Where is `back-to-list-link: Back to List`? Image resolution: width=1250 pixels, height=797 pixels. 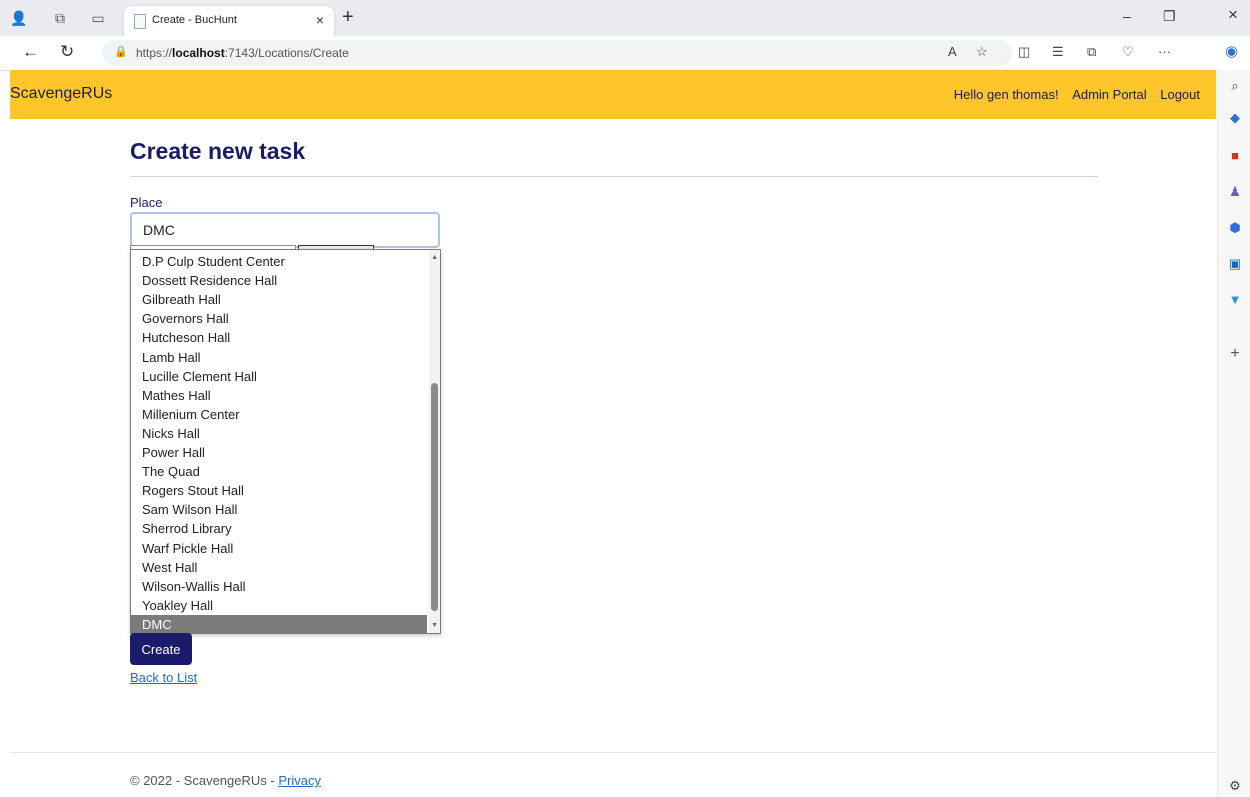
back-to-list-link: Back to List is located at coordinates (163, 677).